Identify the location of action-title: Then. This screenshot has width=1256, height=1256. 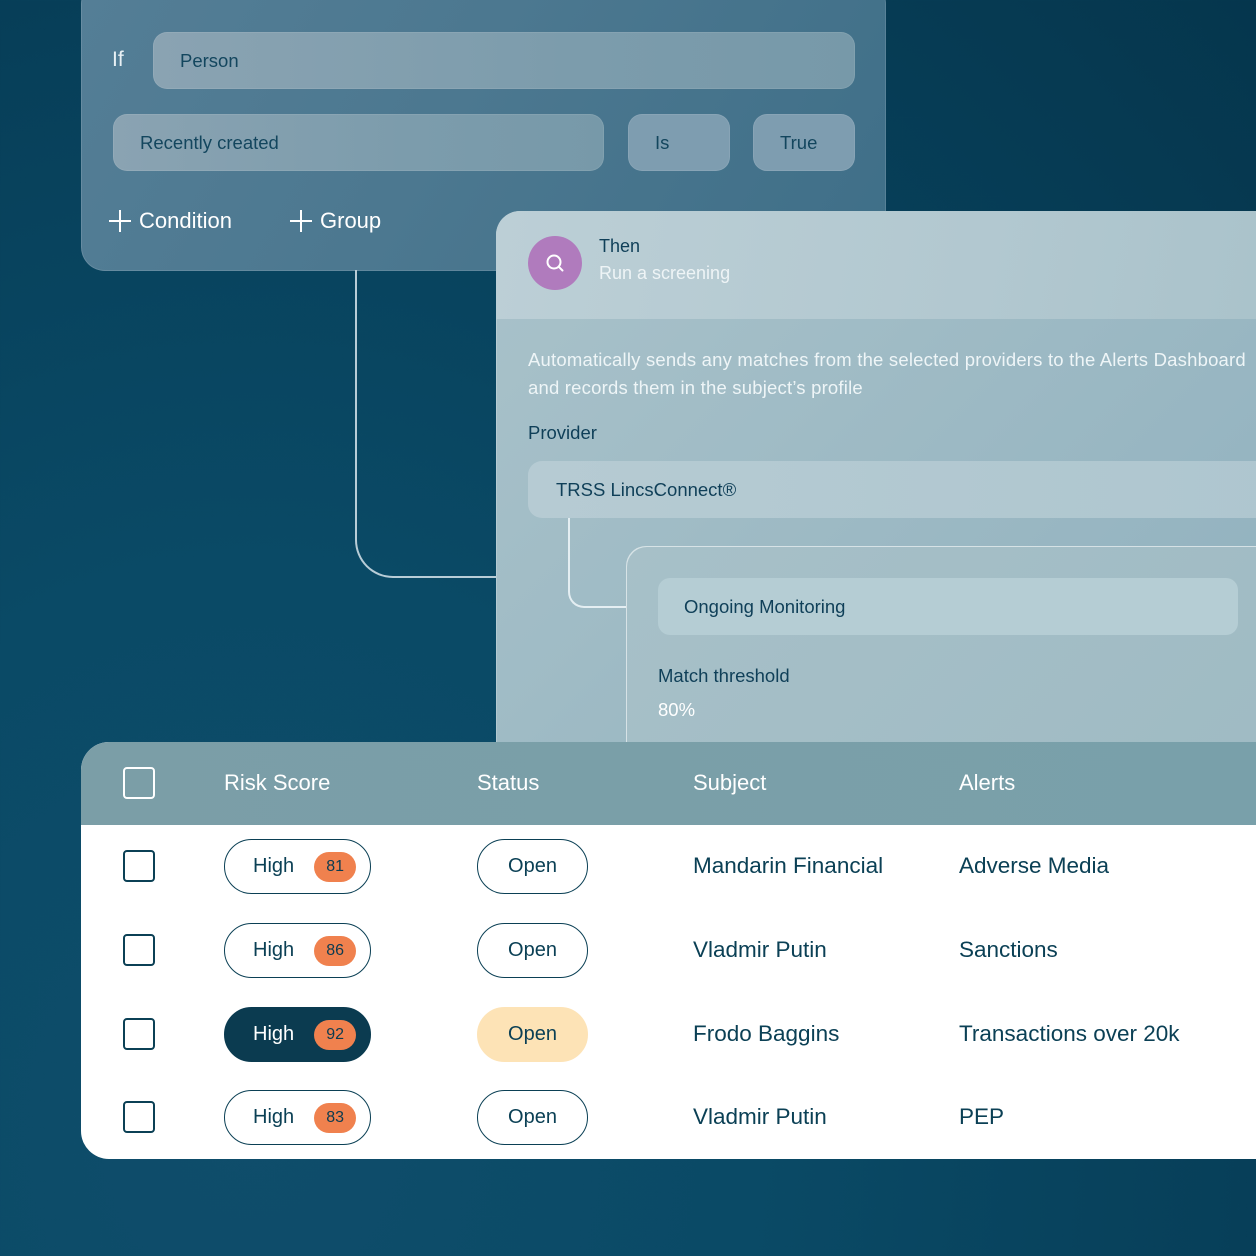
(620, 246).